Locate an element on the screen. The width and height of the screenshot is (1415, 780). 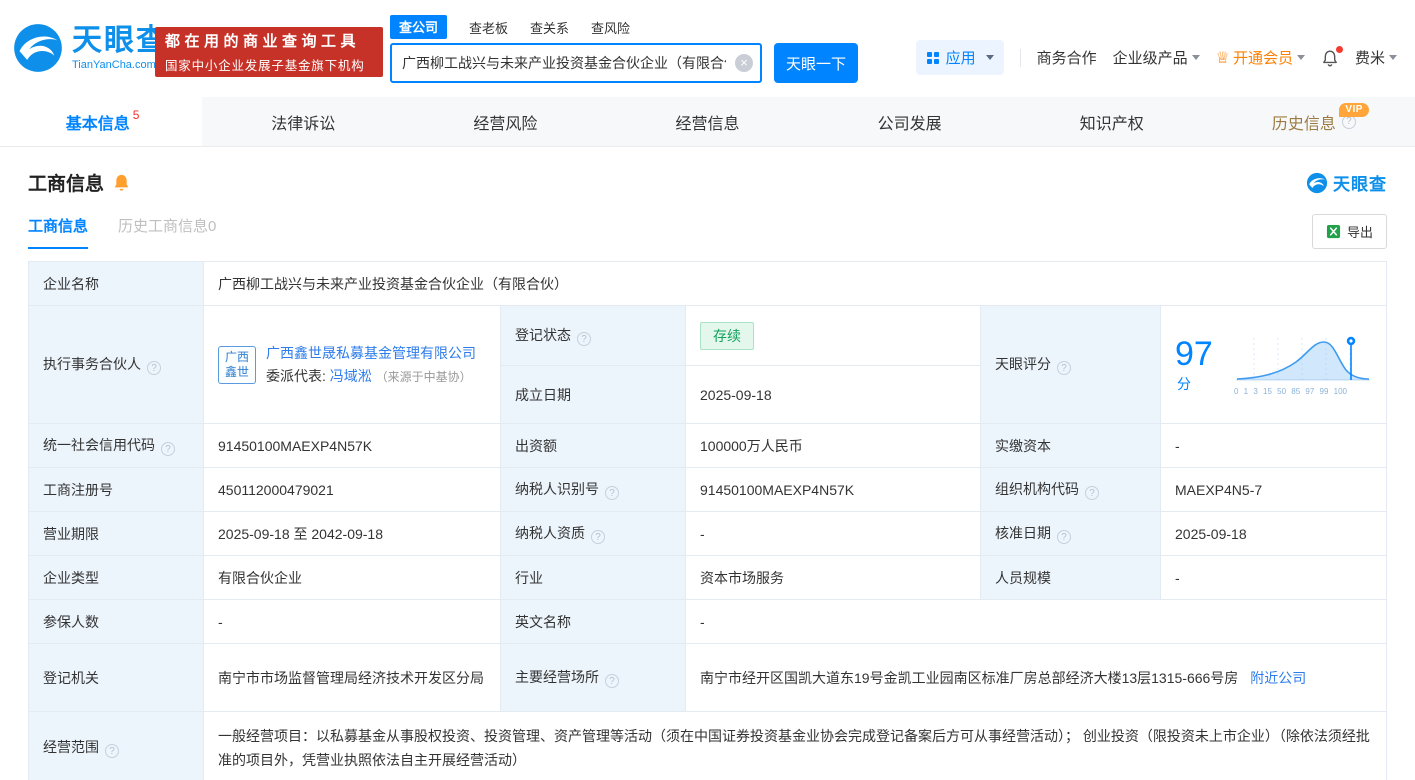
brand-text: 天眼查 TianYanCha.com is located at coordinates (120, 48).